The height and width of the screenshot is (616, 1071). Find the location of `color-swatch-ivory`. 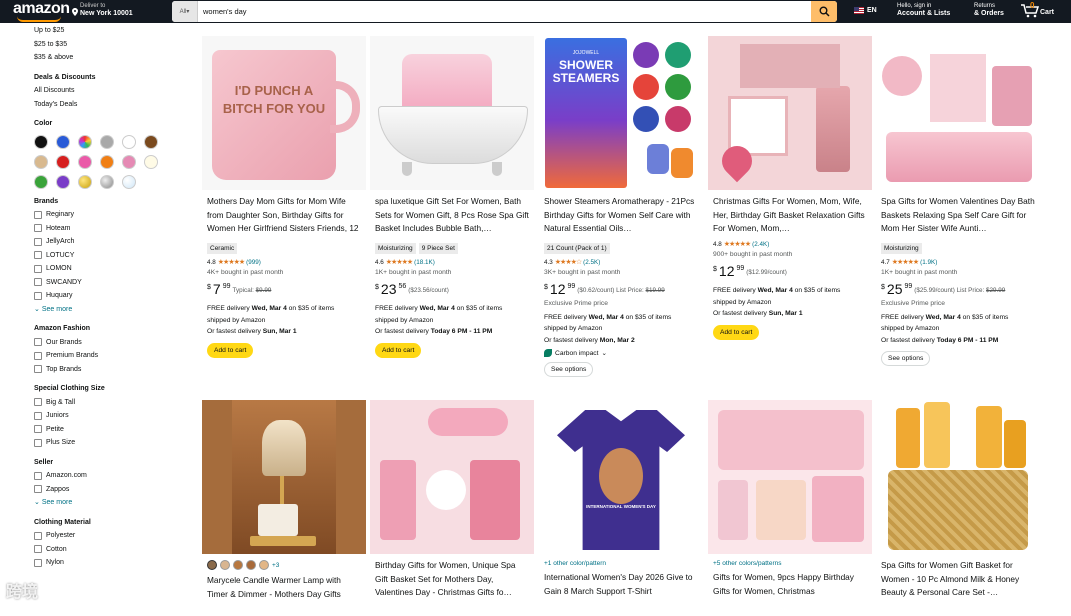

color-swatch-ivory is located at coordinates (151, 161).